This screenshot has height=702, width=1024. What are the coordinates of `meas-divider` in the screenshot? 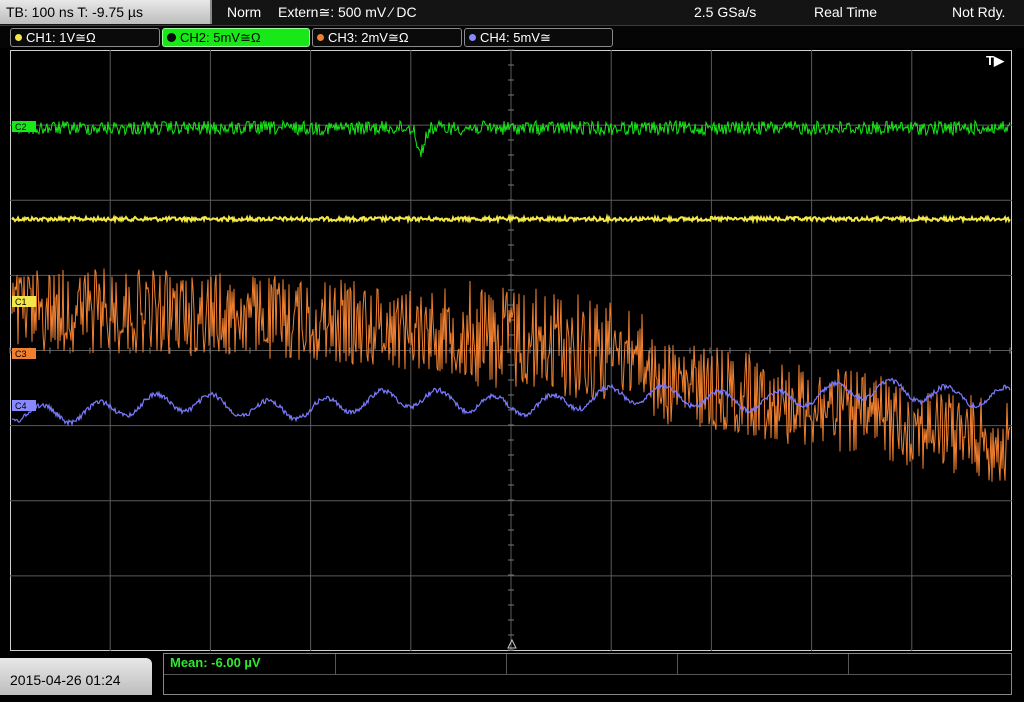 It's located at (587, 674).